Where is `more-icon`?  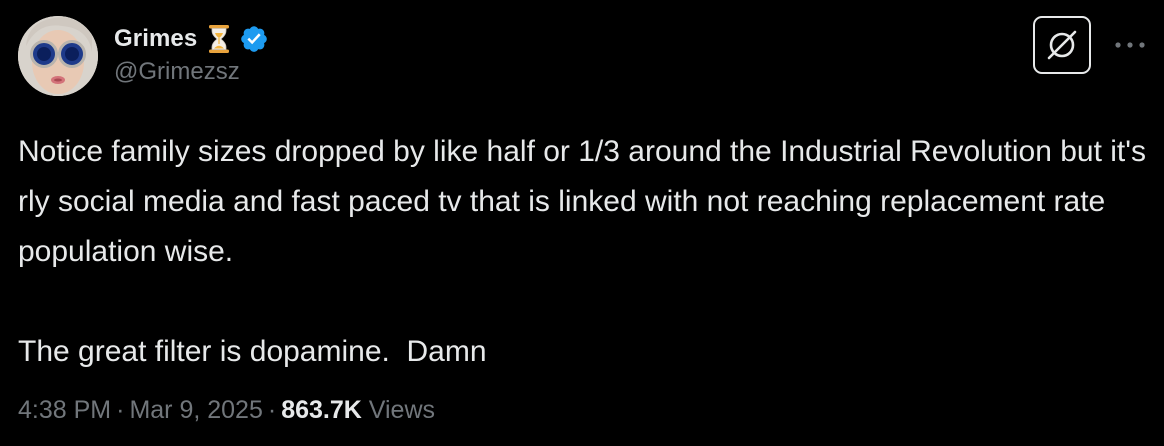 more-icon is located at coordinates (1130, 45).